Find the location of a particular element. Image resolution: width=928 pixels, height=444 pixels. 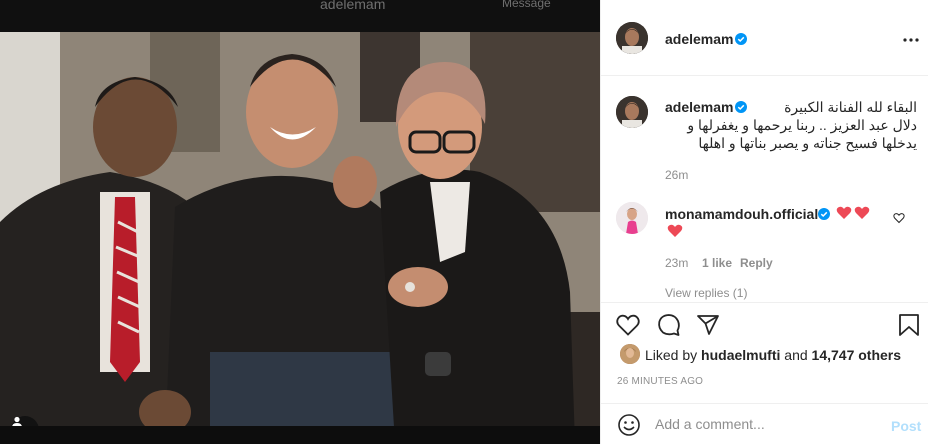

emoji-button is located at coordinates (629, 425).